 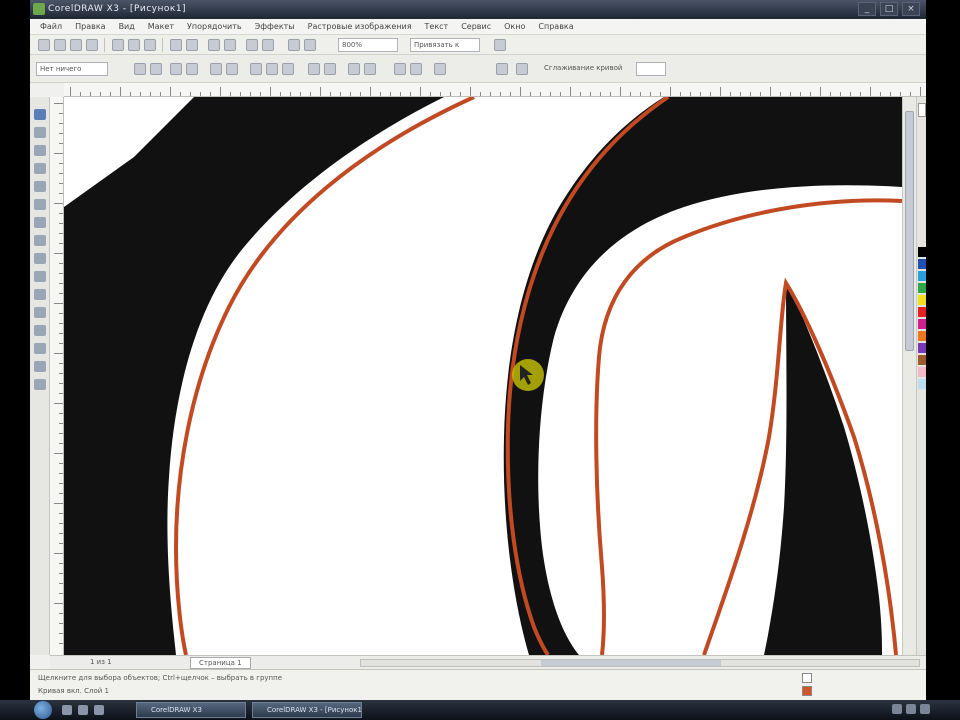 What do you see at coordinates (922, 252) in the screenshot?
I see `palette-swatch-black` at bounding box center [922, 252].